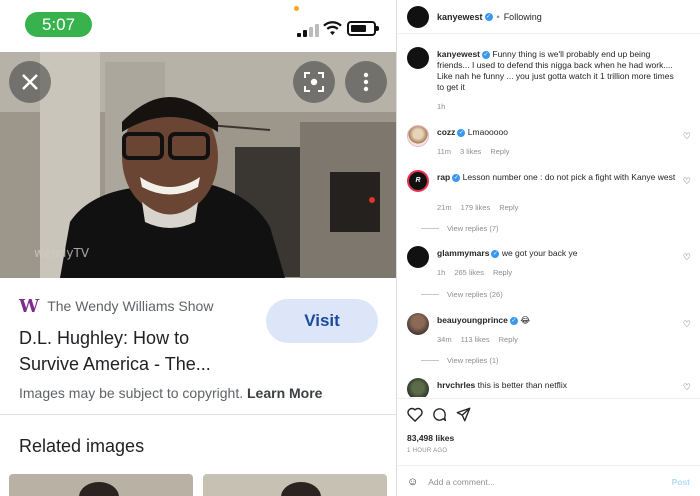 The height and width of the screenshot is (496, 700). Describe the element at coordinates (462, 294) in the screenshot. I see `view-replies-button: View replies (26)` at that location.